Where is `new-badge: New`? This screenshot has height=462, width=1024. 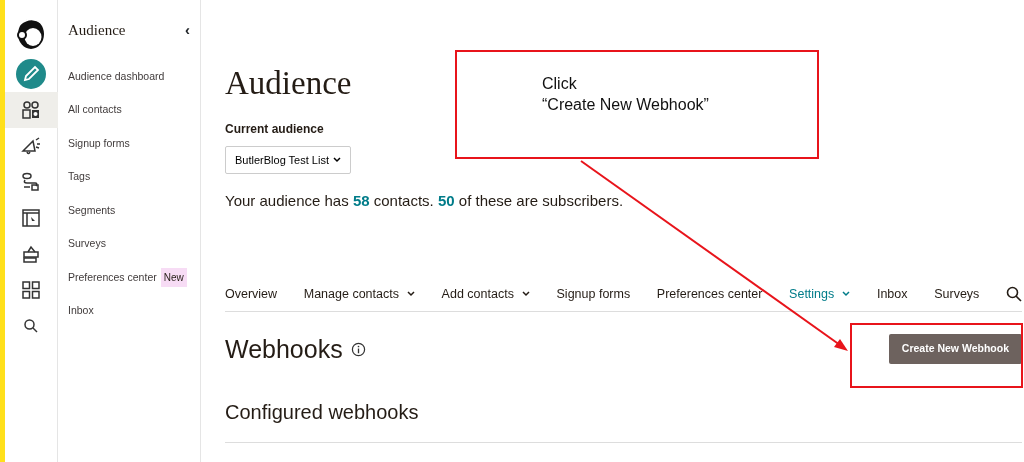 new-badge: New is located at coordinates (173, 278).